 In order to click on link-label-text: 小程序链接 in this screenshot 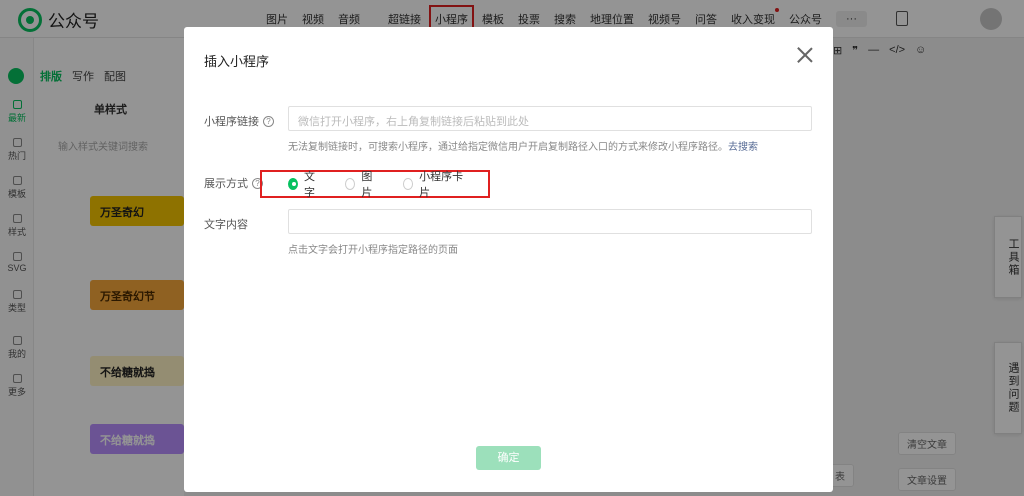, I will do `click(231, 122)`.